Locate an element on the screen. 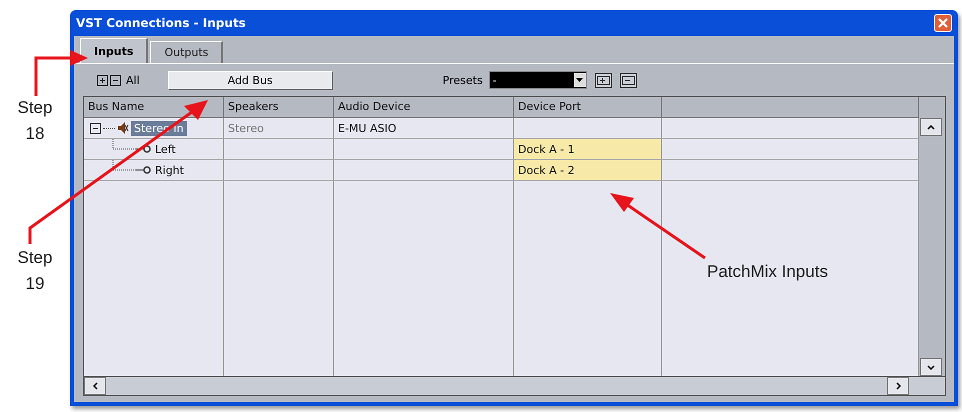 Image resolution: width=962 pixels, height=412 pixels. channel-name: Right is located at coordinates (169, 170).